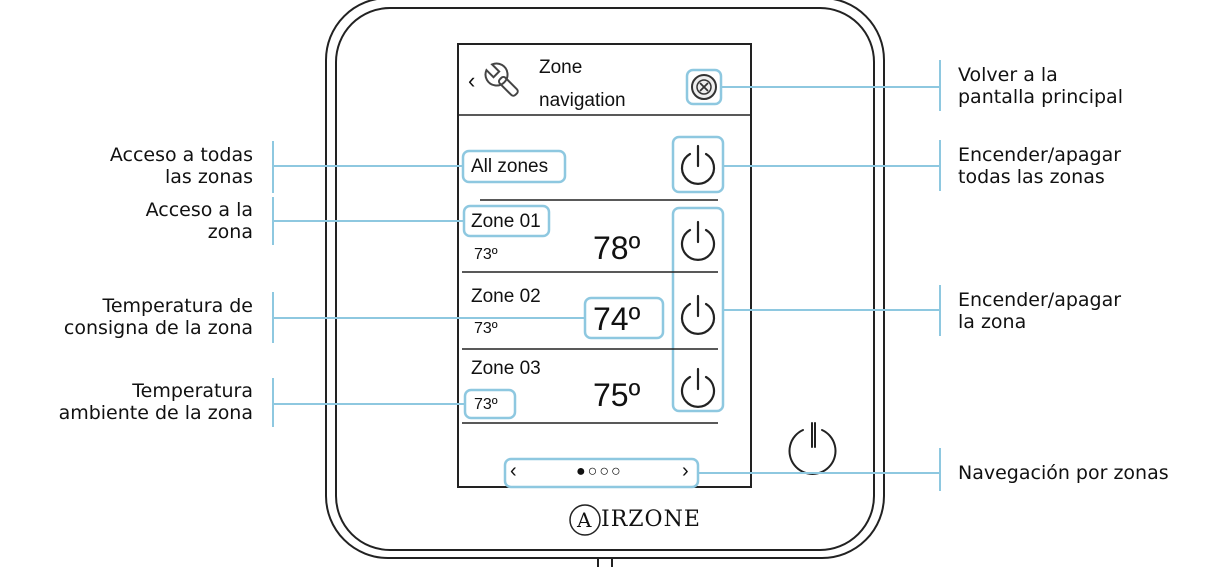 This screenshot has width=1231, height=567. I want to click on pager-dots: ●○○○, so click(599, 471).